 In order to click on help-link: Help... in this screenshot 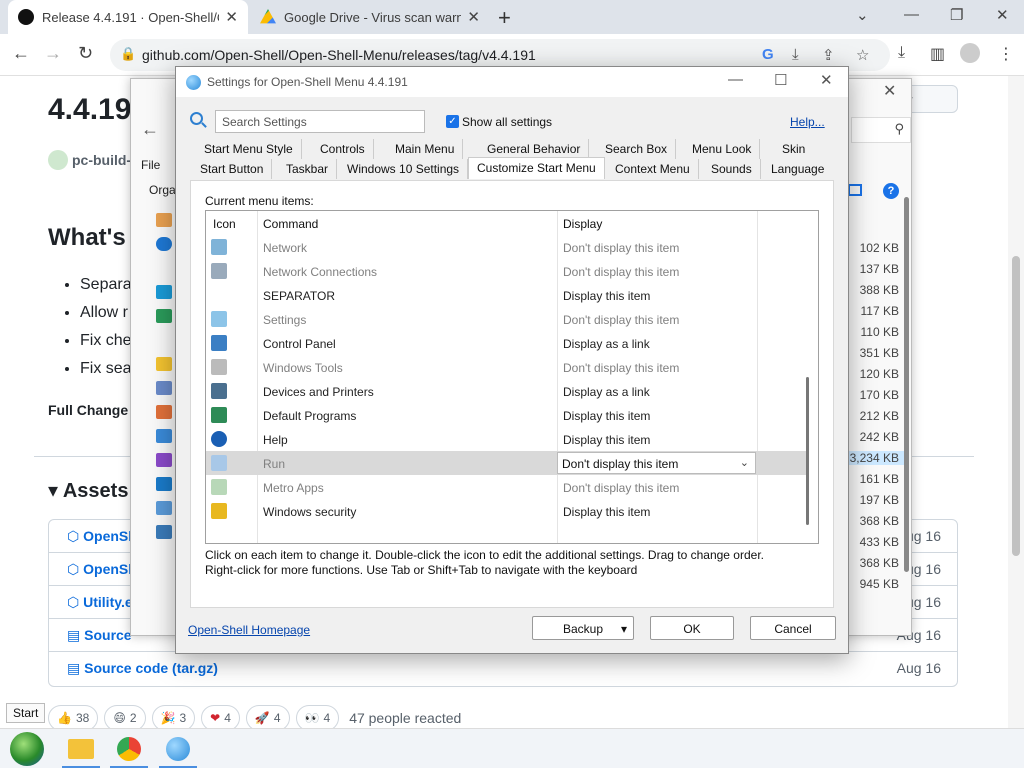, I will do `click(807, 122)`.